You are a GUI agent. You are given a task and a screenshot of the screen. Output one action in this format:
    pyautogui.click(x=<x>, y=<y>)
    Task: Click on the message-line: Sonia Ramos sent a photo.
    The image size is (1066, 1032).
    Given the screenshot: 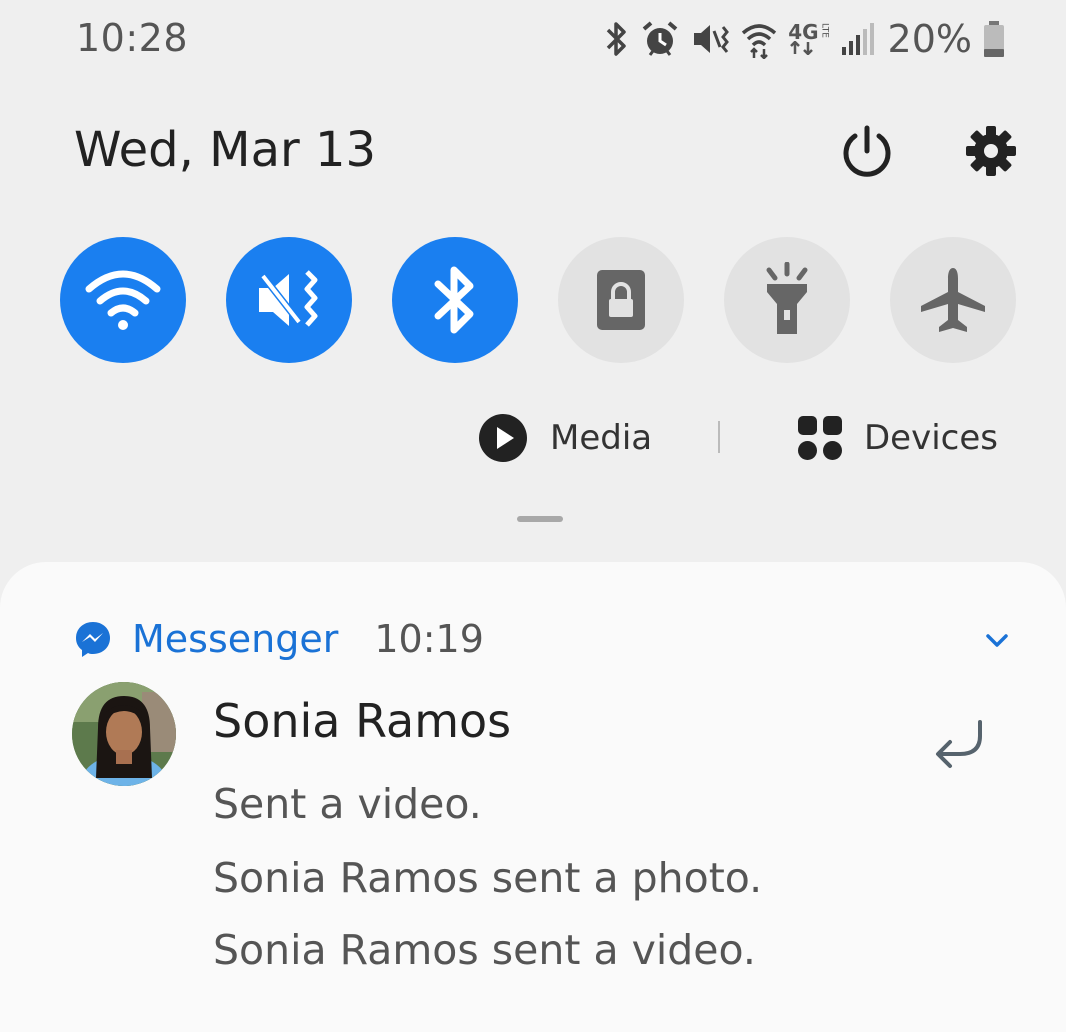 What is the action you would take?
    pyautogui.click(x=488, y=878)
    